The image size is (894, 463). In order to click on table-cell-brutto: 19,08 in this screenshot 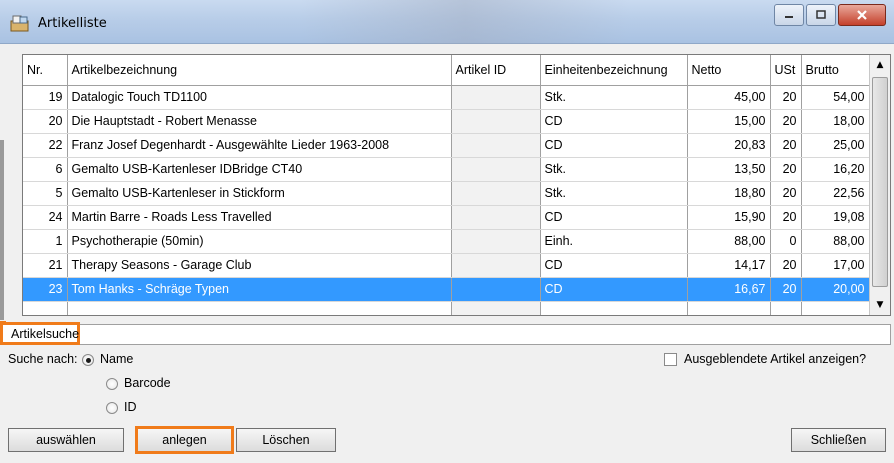, I will do `click(835, 217)`.